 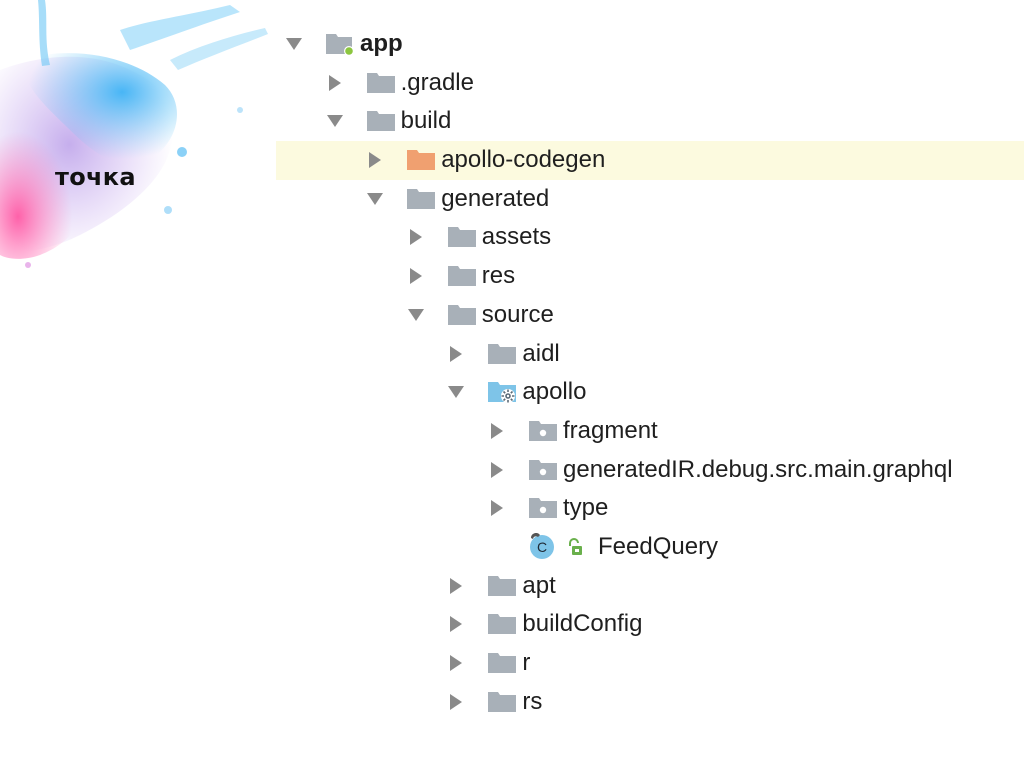 I want to click on tree-row-rs: rs, so click(x=512, y=702).